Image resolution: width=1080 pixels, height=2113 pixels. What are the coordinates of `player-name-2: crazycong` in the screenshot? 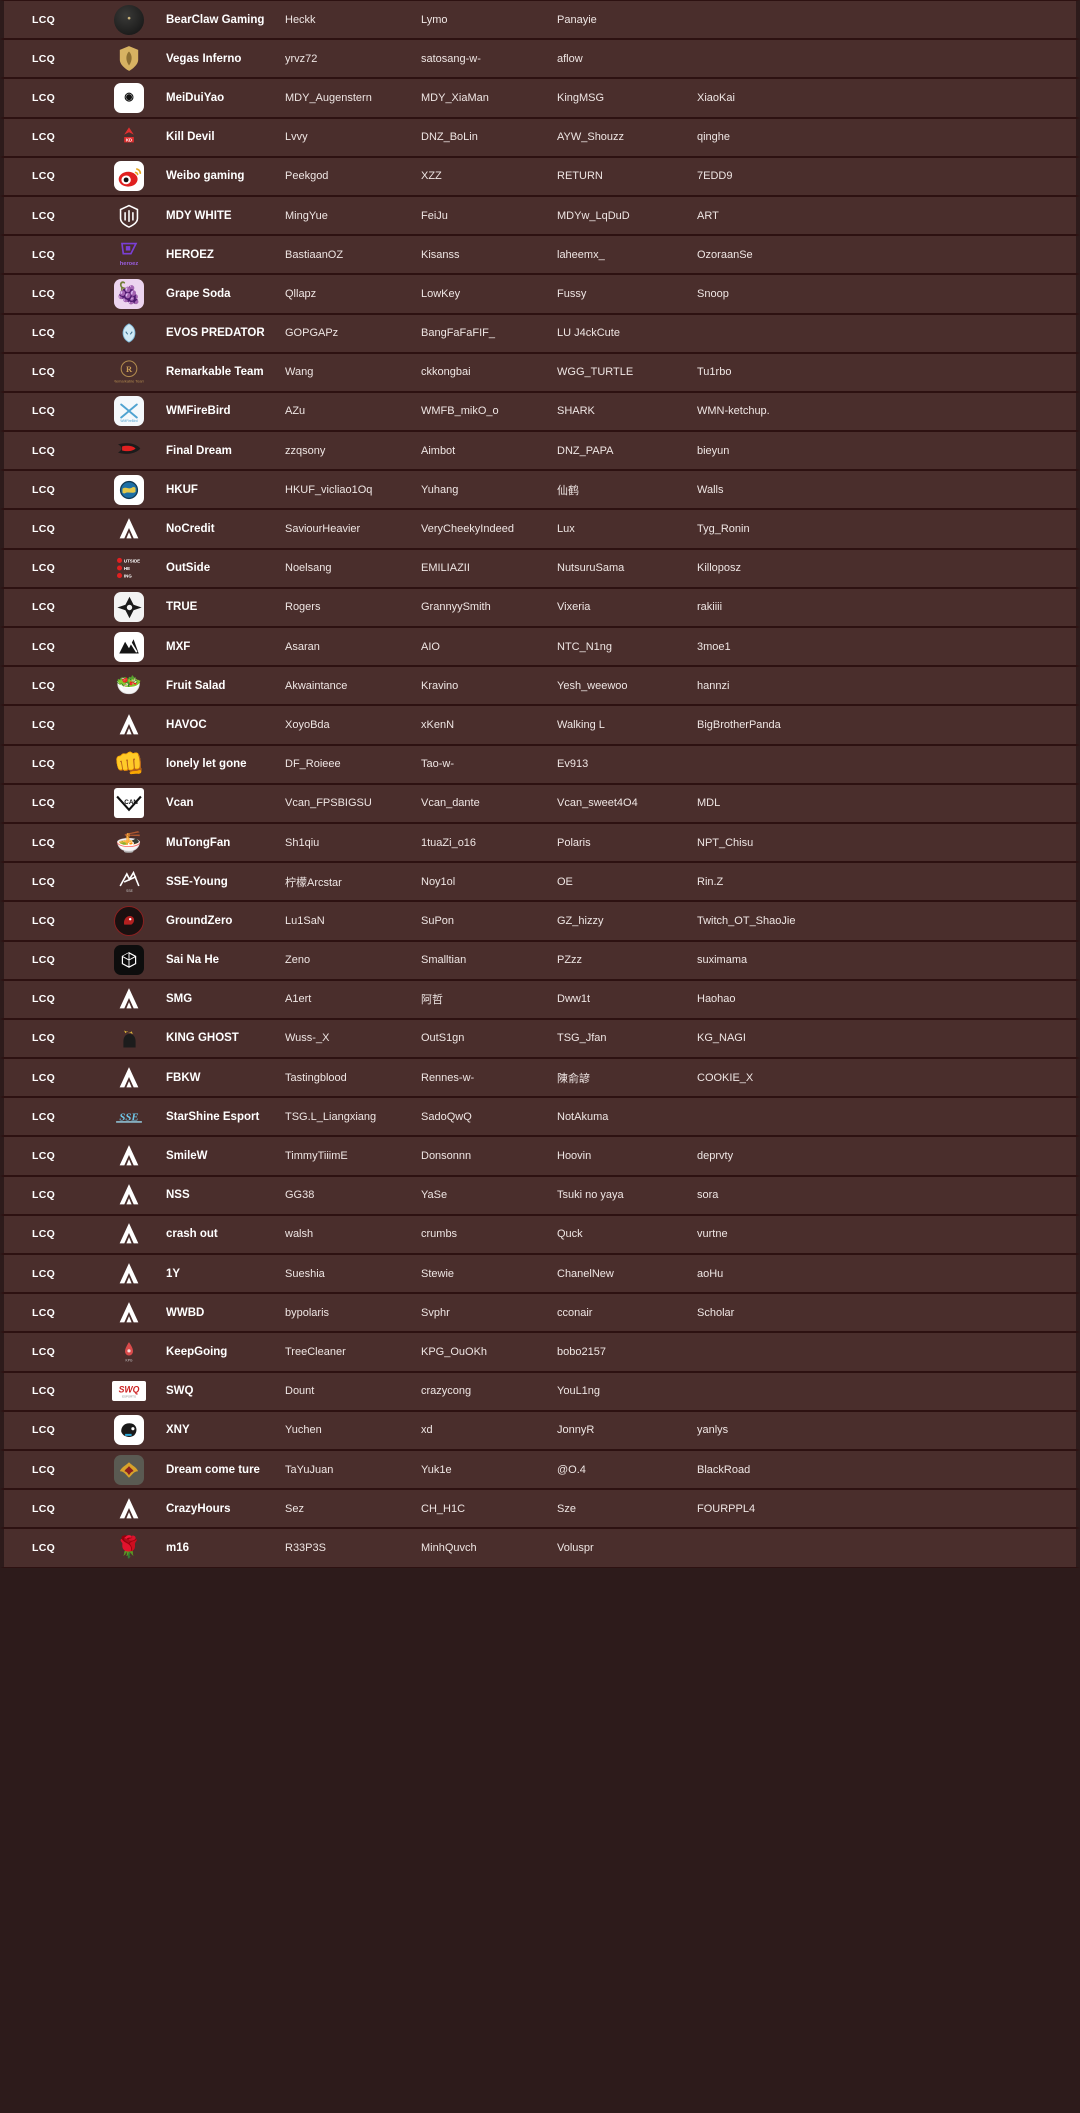 It's located at (489, 1391).